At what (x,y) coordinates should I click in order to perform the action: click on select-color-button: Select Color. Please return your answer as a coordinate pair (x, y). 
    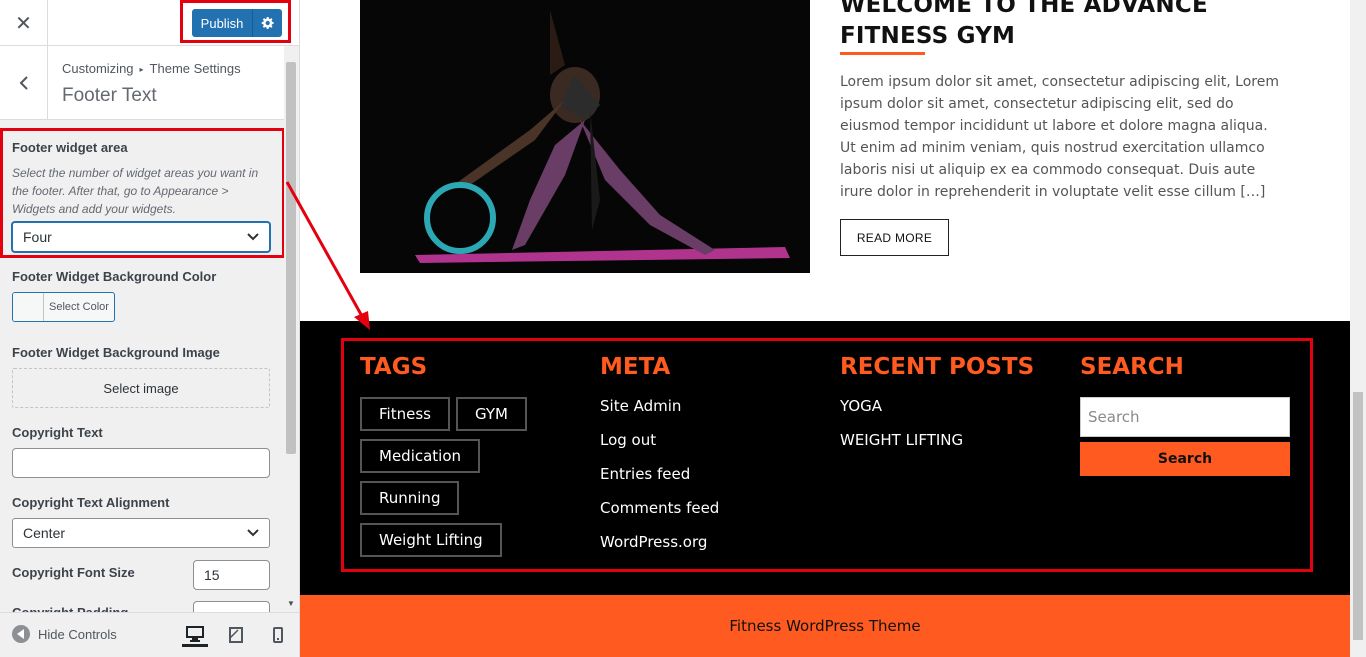
    Looking at the image, I should click on (63, 307).